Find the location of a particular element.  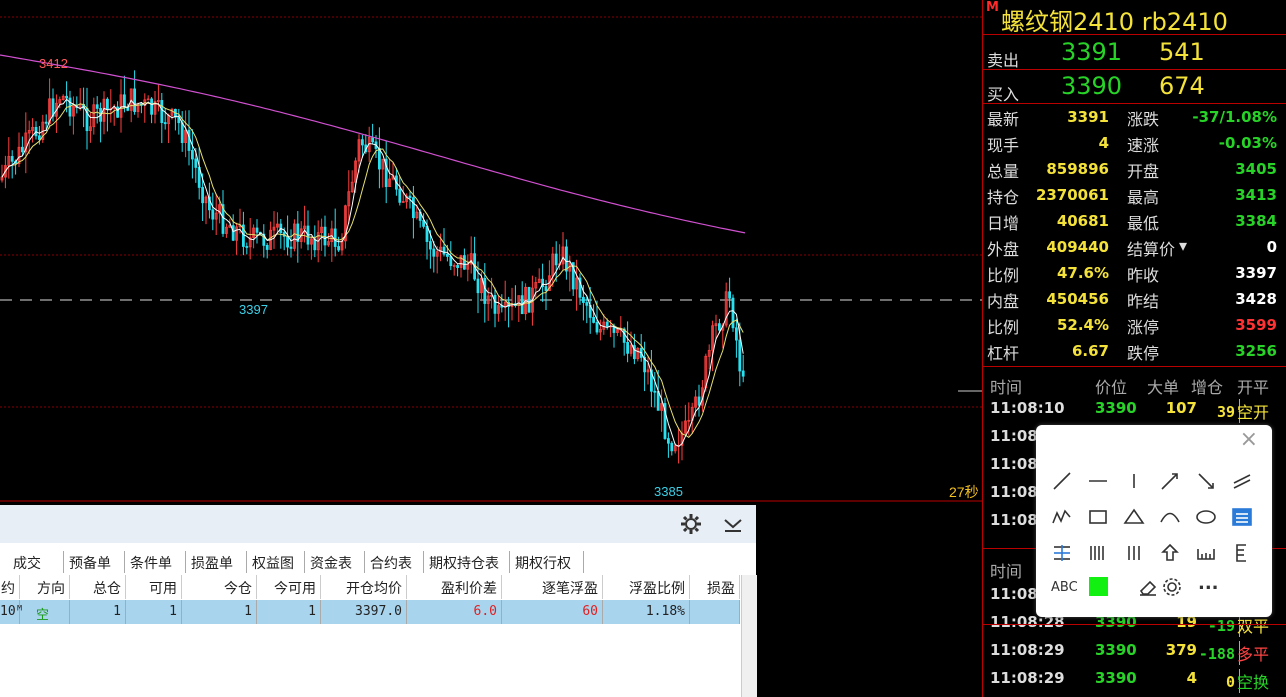

quote-value: 859896 is located at coordinates (1077, 169).